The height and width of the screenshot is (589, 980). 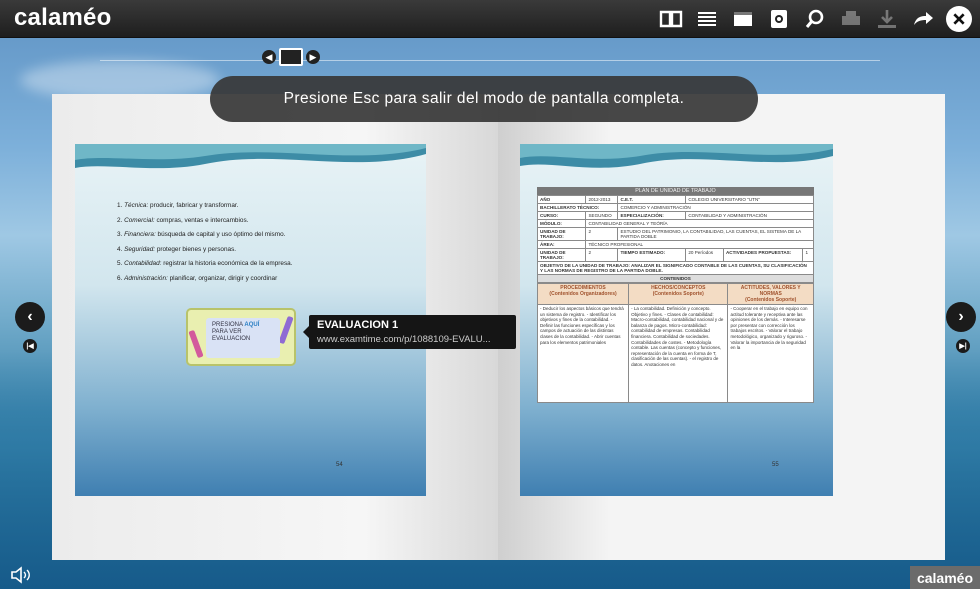 What do you see at coordinates (269, 57) in the screenshot?
I see `nav-prev-icon: ◀` at bounding box center [269, 57].